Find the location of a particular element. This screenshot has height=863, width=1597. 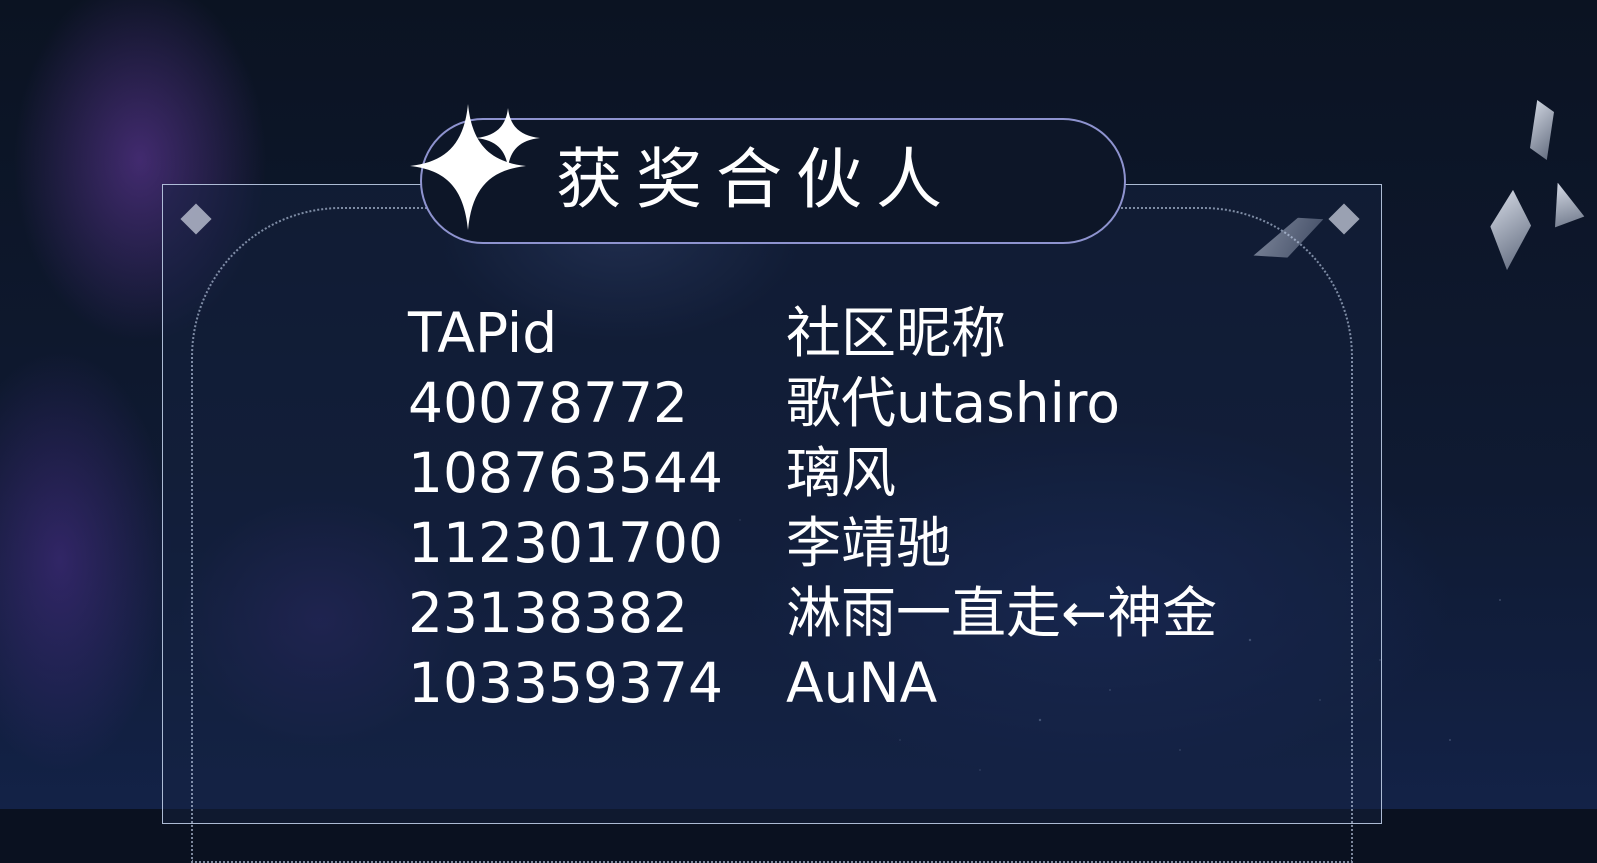

table-header: TAPid 社区昵称 is located at coordinates (812, 333).